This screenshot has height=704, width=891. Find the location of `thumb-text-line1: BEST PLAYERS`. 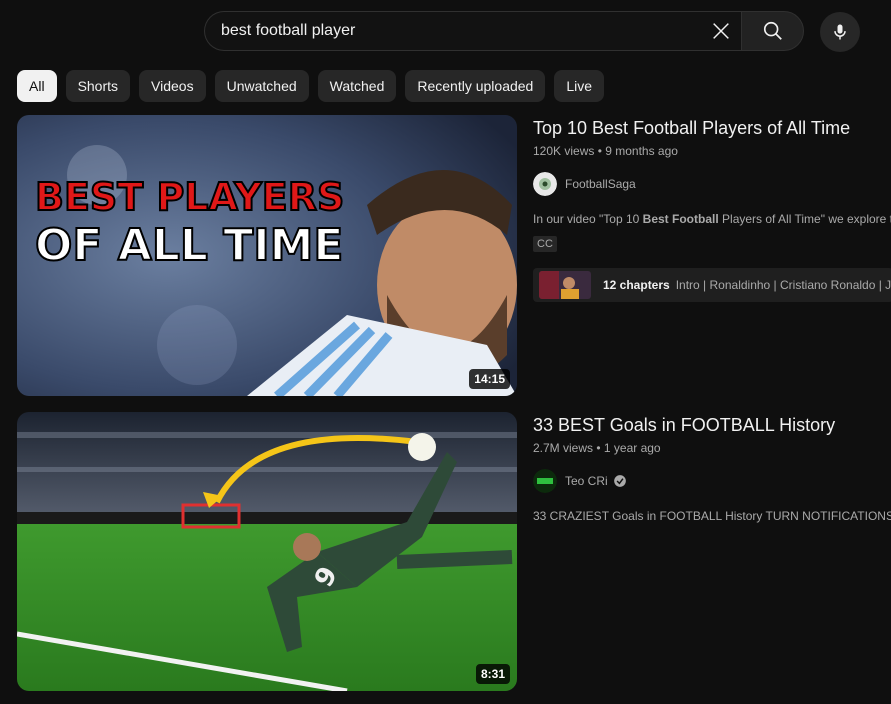

thumb-text-line1: BEST PLAYERS is located at coordinates (189, 197).